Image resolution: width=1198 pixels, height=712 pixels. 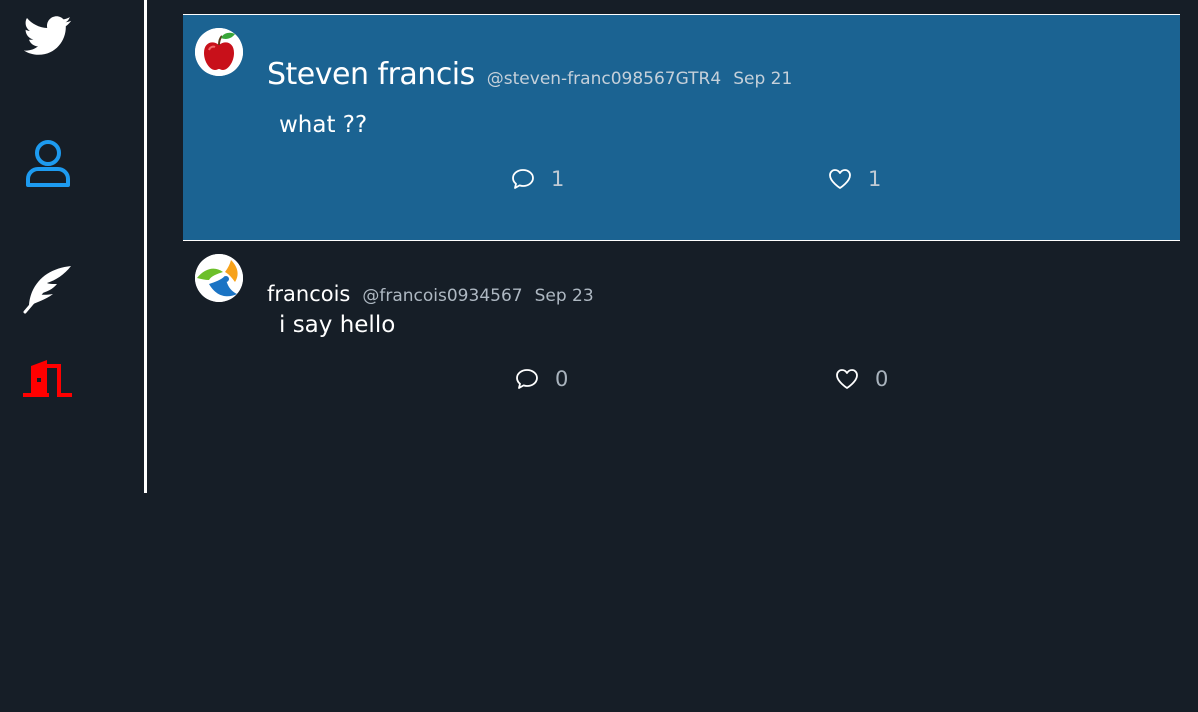 I want to click on home-link, so click(x=48, y=36).